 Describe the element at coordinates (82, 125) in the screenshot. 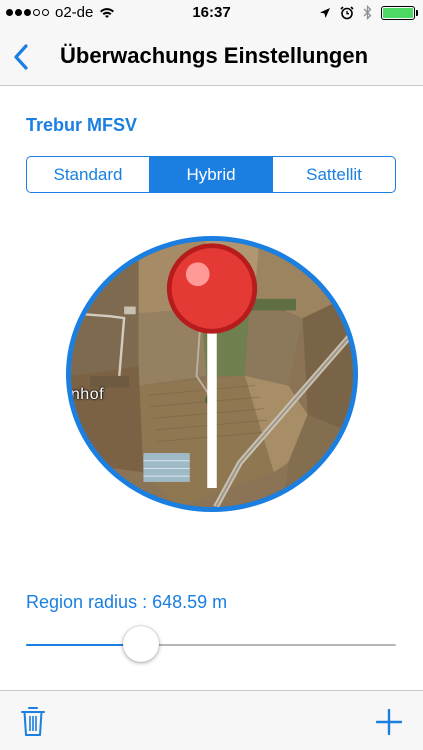

I see `location-name: Trebur MFSV` at that location.